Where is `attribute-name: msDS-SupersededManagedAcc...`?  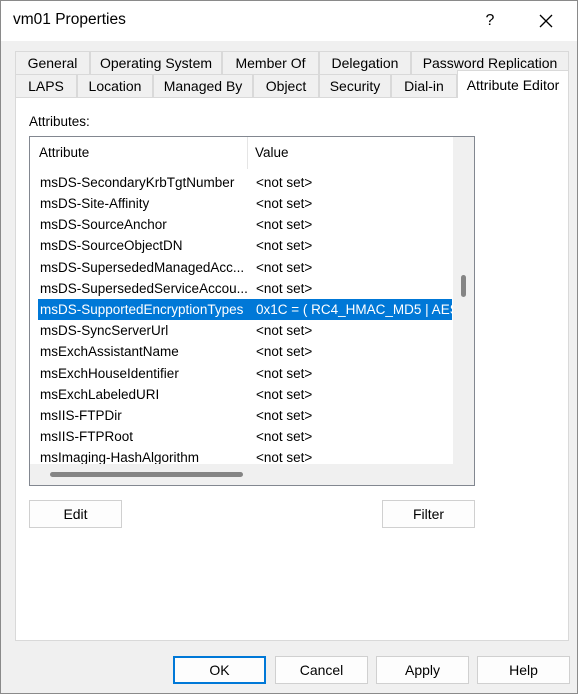 attribute-name: msDS-SupersededManagedAcc... is located at coordinates (142, 267).